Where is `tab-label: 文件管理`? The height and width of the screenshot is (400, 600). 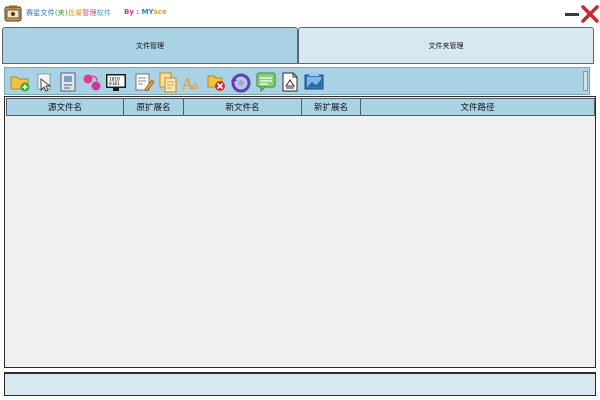
tab-label: 文件管理 is located at coordinates (150, 45).